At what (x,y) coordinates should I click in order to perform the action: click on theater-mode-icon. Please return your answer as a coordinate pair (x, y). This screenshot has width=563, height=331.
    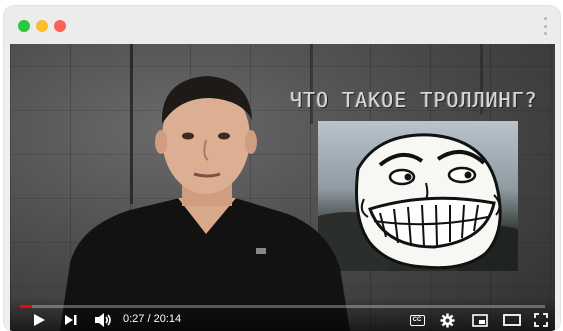
    Looking at the image, I should click on (512, 320).